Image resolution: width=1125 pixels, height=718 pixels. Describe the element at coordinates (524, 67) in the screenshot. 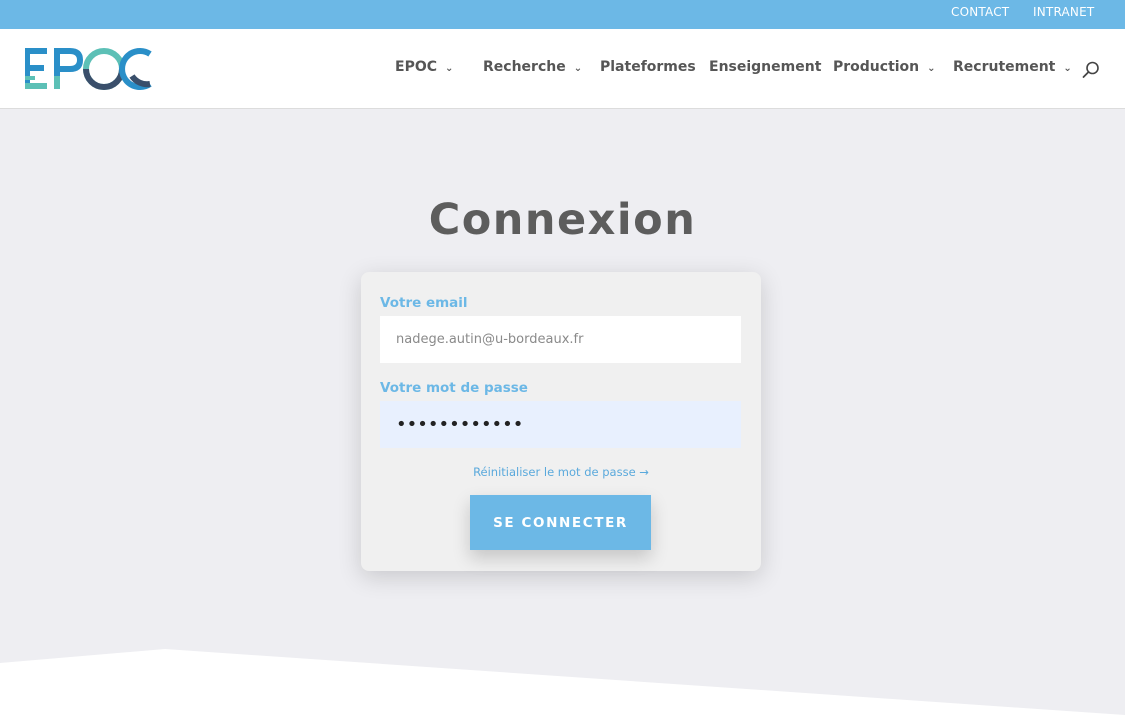

I see `nav-item-label: Recherche` at that location.